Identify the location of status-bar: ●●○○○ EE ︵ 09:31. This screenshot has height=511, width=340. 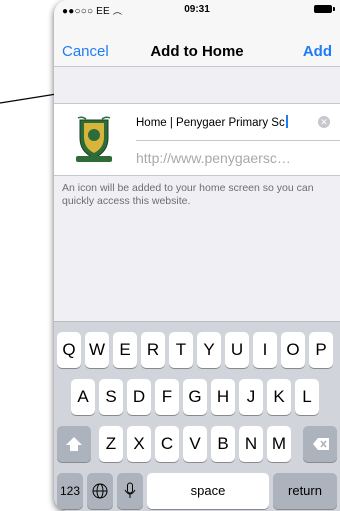
(197, 9).